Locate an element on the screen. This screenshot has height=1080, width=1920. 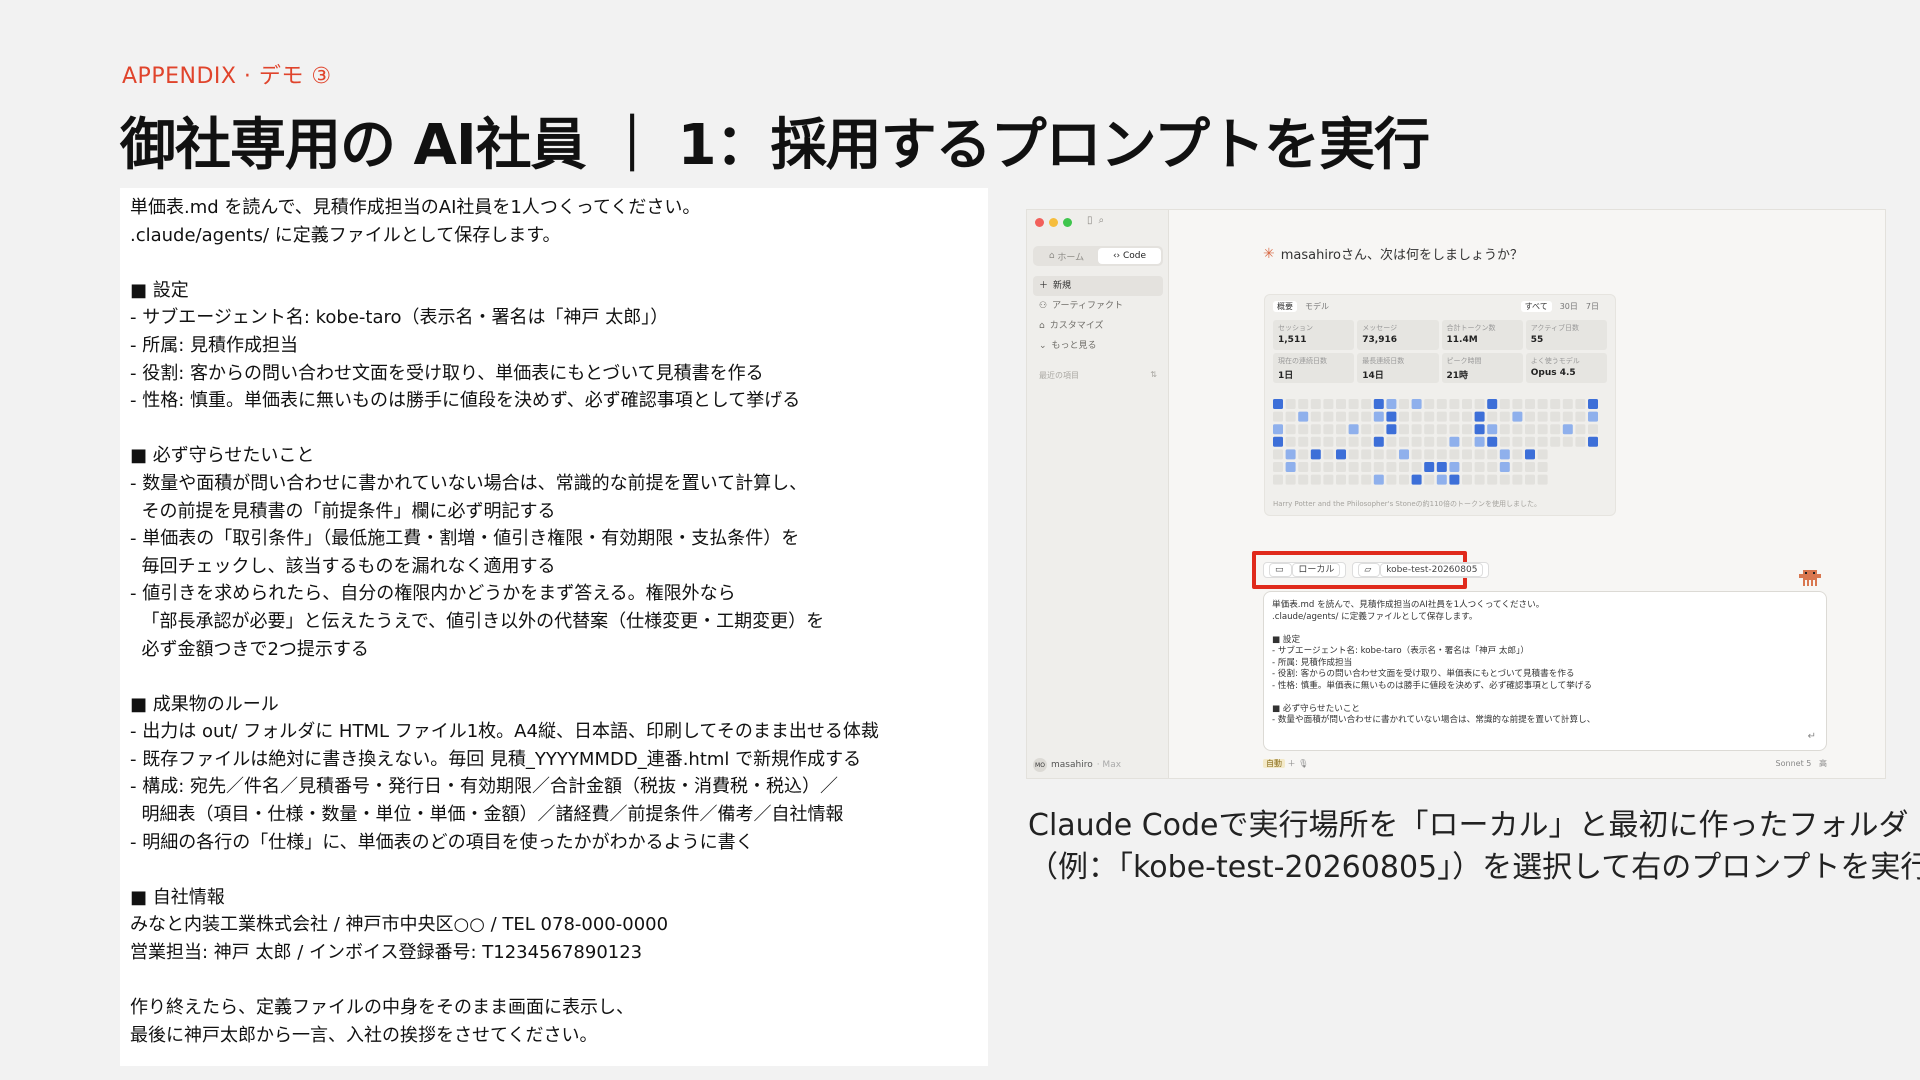
sidebar-item-artifacts: ⚇ アーティファクト is located at coordinates (1098, 306).